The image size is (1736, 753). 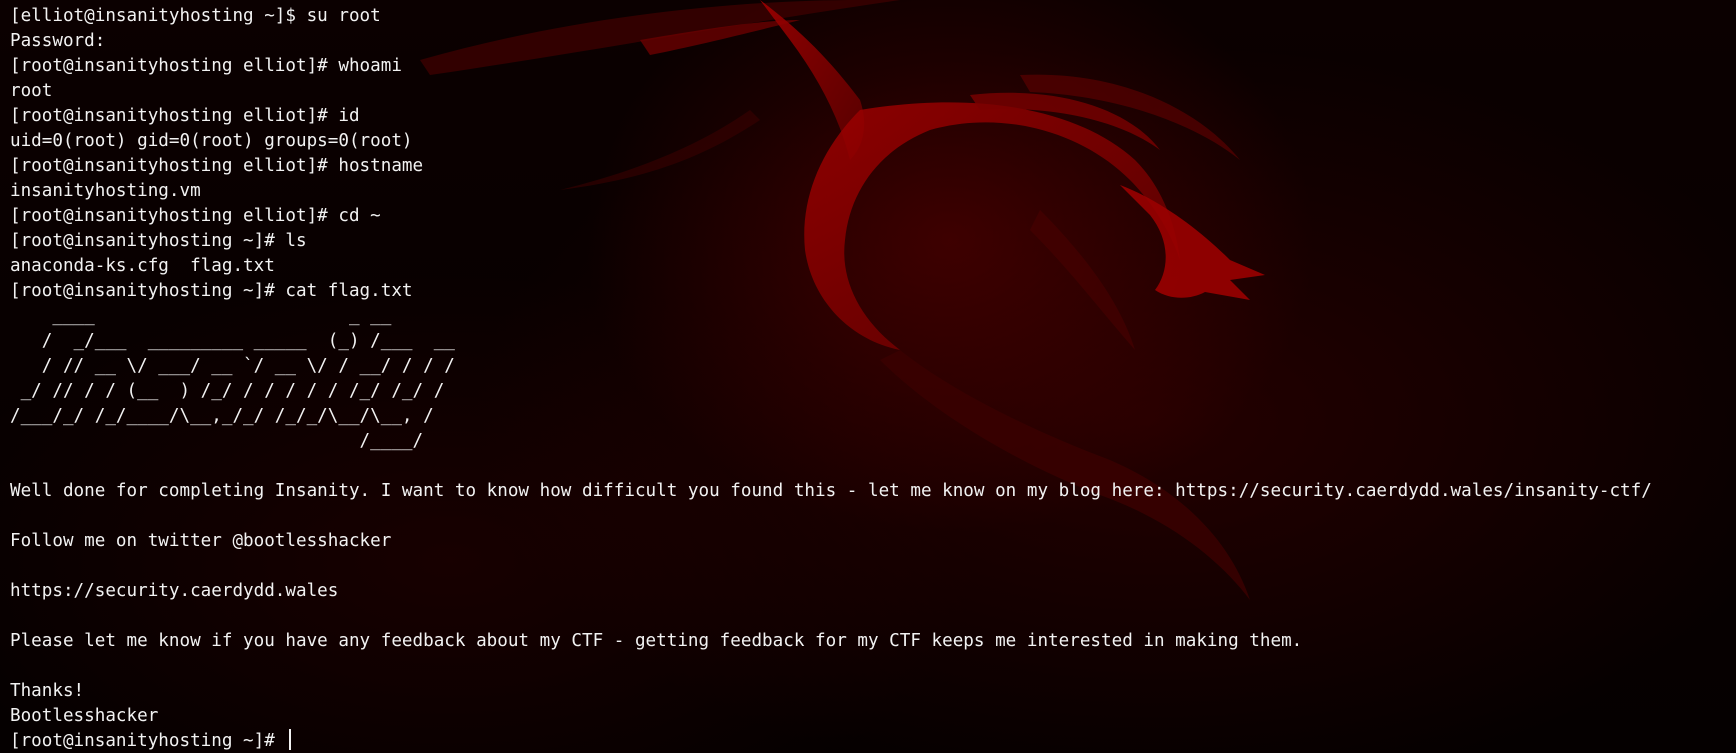 I want to click on flag-message-line: https://security.caerdydd.wales, so click(x=174, y=591).